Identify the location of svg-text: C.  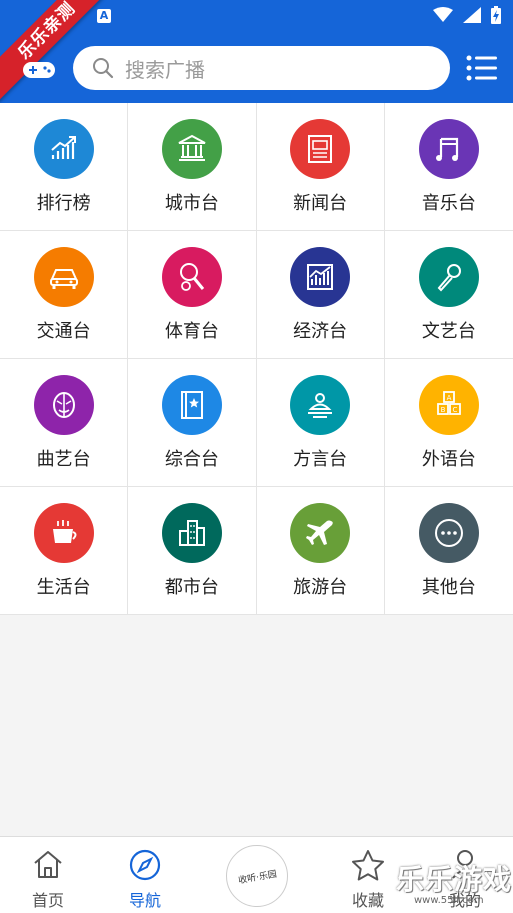
(454, 410).